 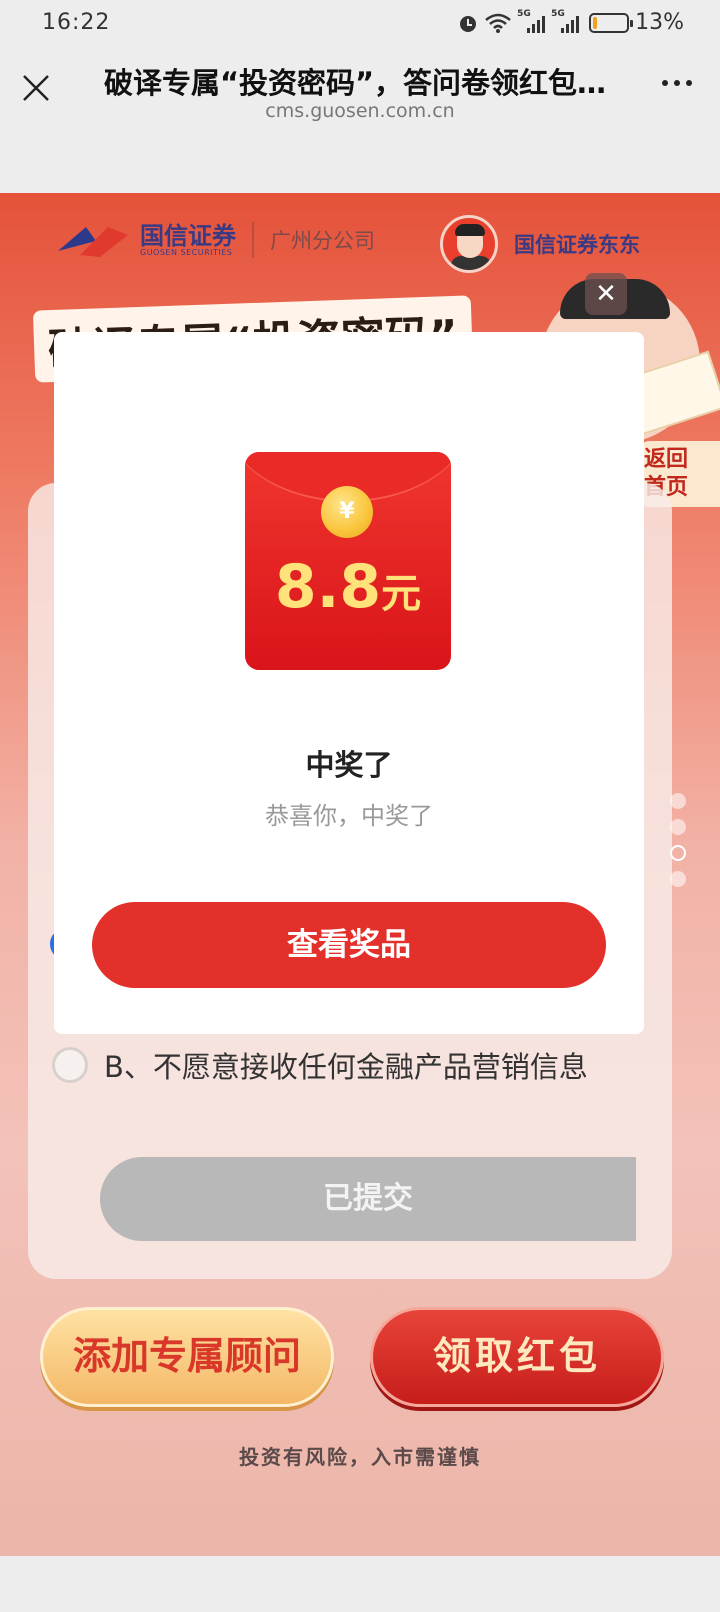 I want to click on guosen-logo-icon, so click(x=93, y=242).